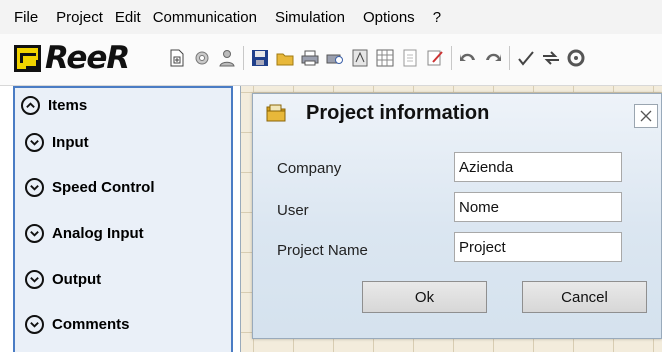 Image resolution: width=662 pixels, height=352 pixels. I want to click on menu-project: Project, so click(79, 17).